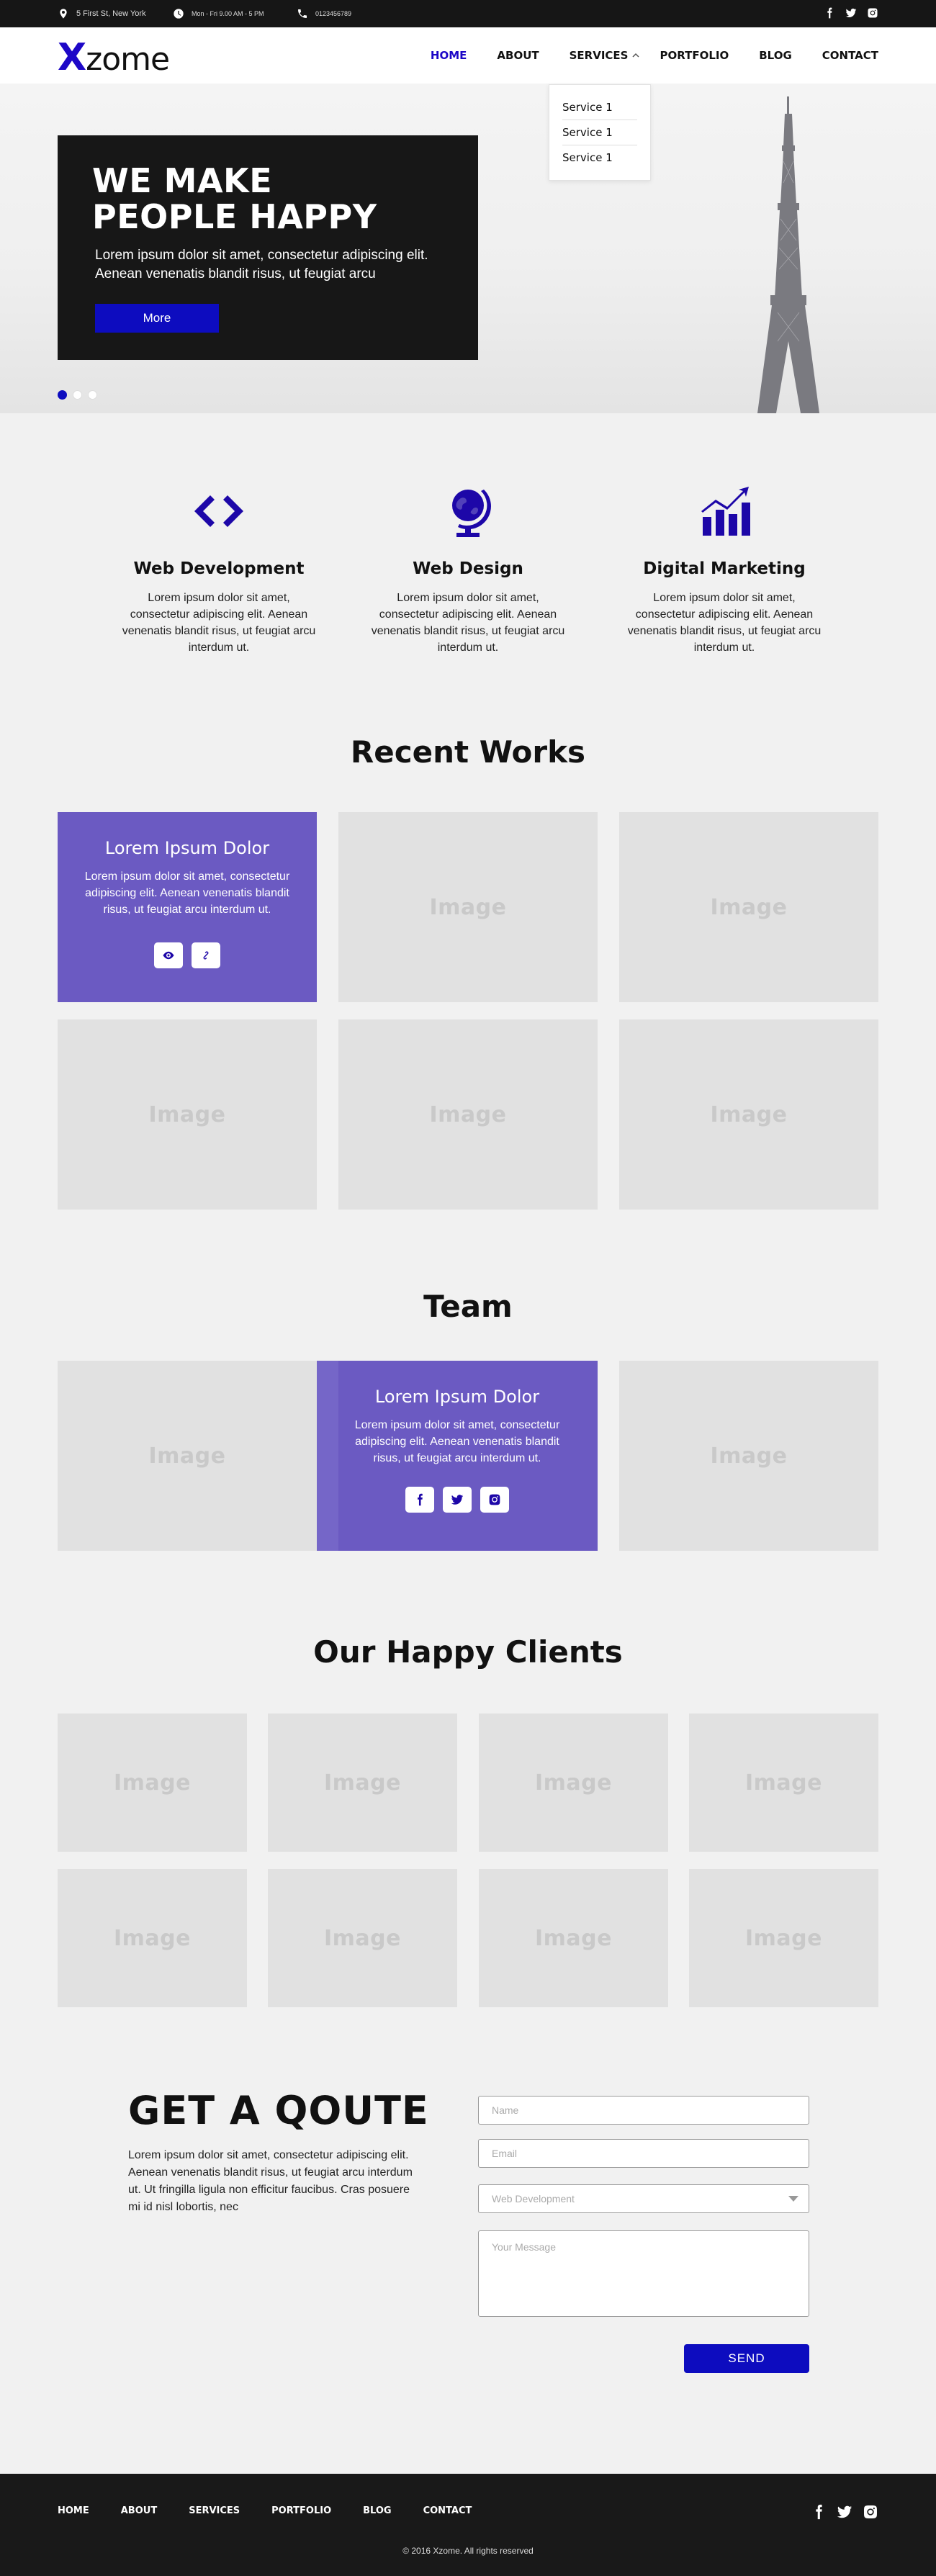  I want to click on client-logo-8: Image, so click(783, 1938).